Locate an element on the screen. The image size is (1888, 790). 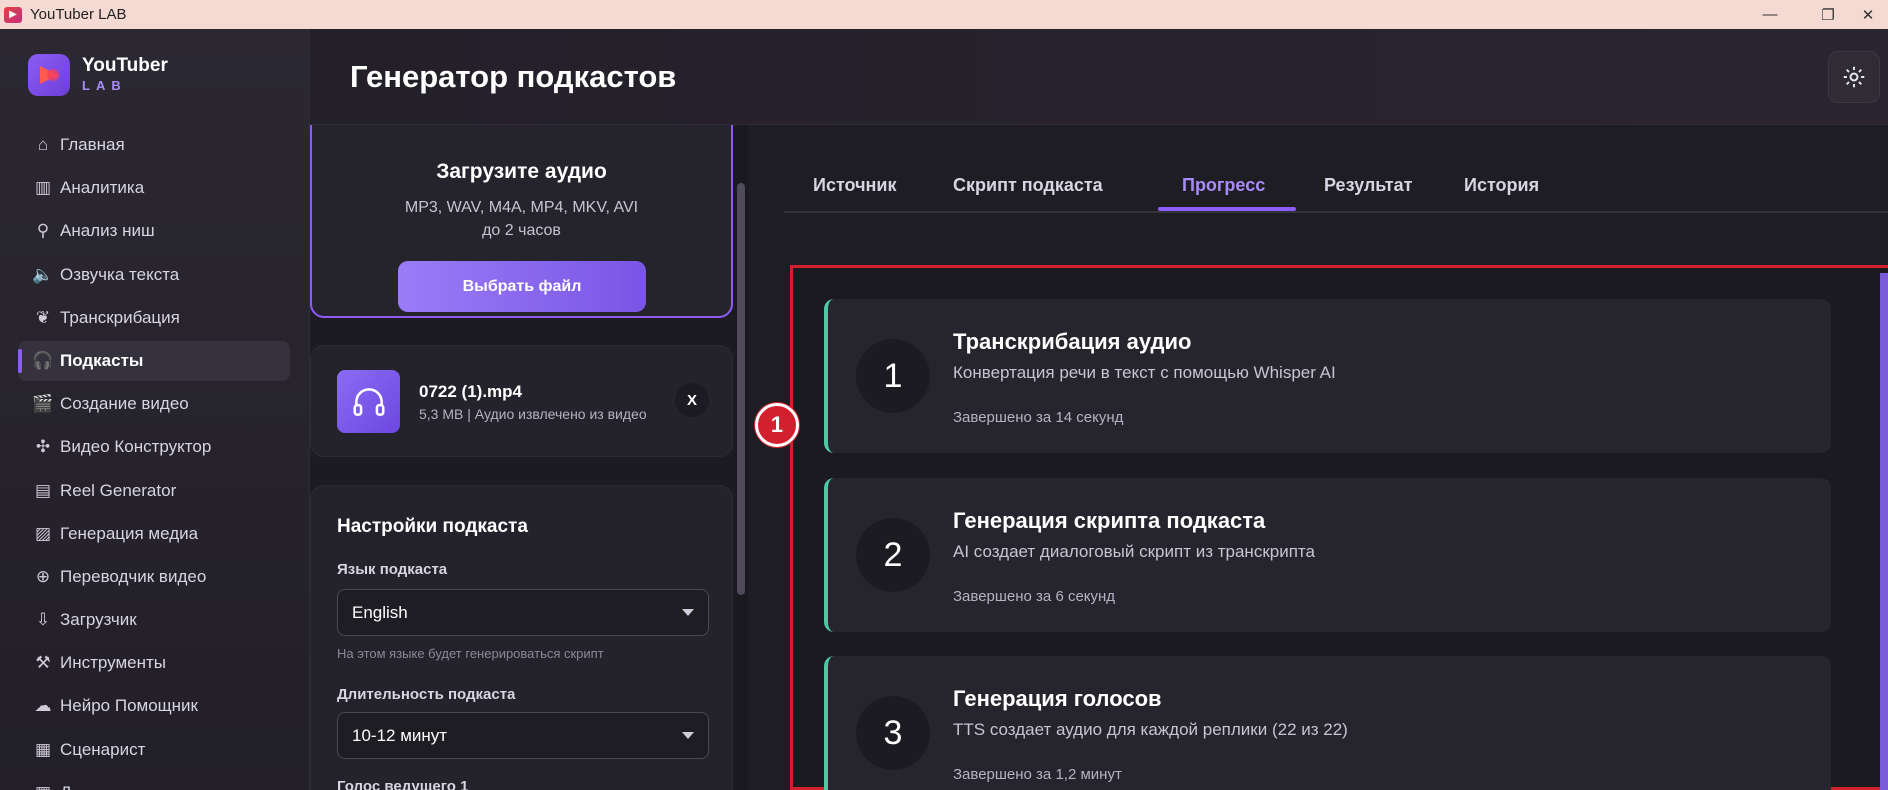
language-select: English is located at coordinates (523, 612).